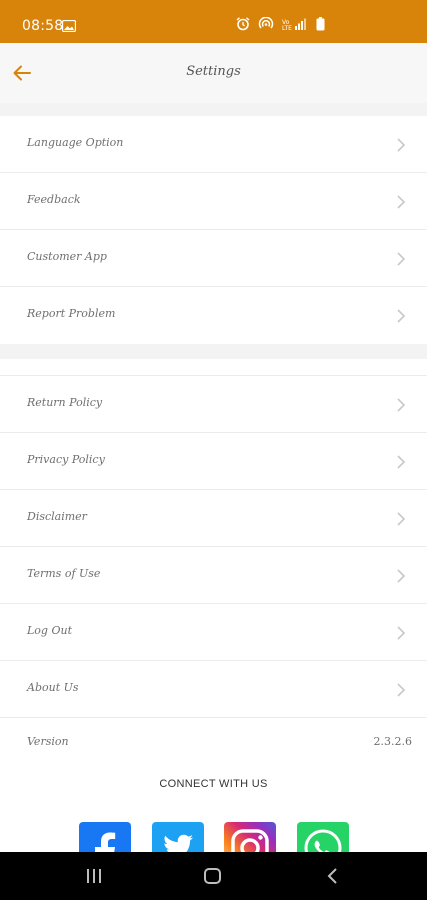 The width and height of the screenshot is (427, 900). I want to click on settings-item-disclaimer: Disclaimer, so click(213, 518).